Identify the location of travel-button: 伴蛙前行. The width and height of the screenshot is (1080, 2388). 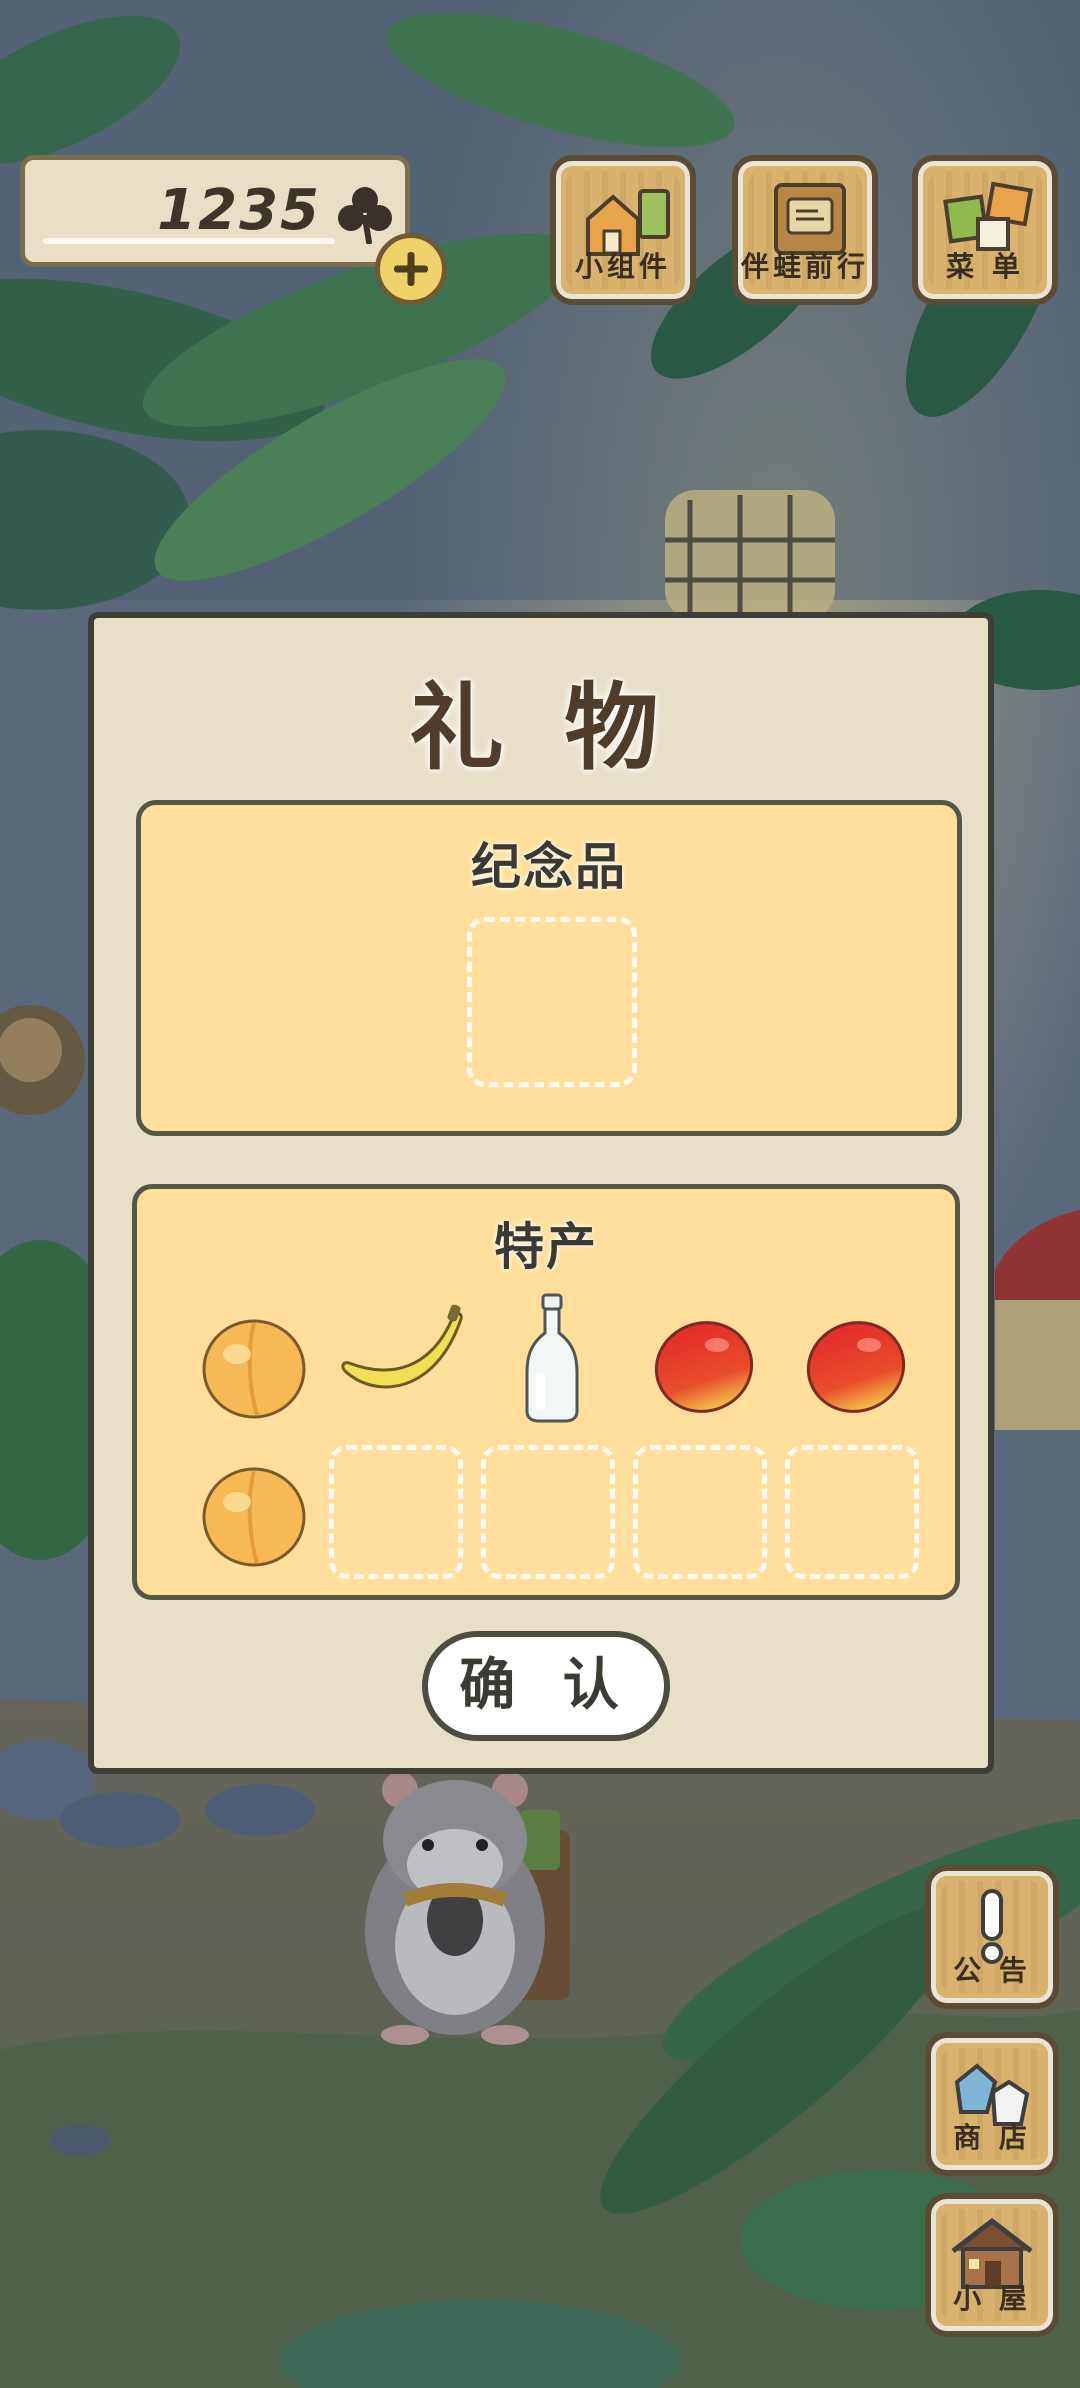
(805, 230).